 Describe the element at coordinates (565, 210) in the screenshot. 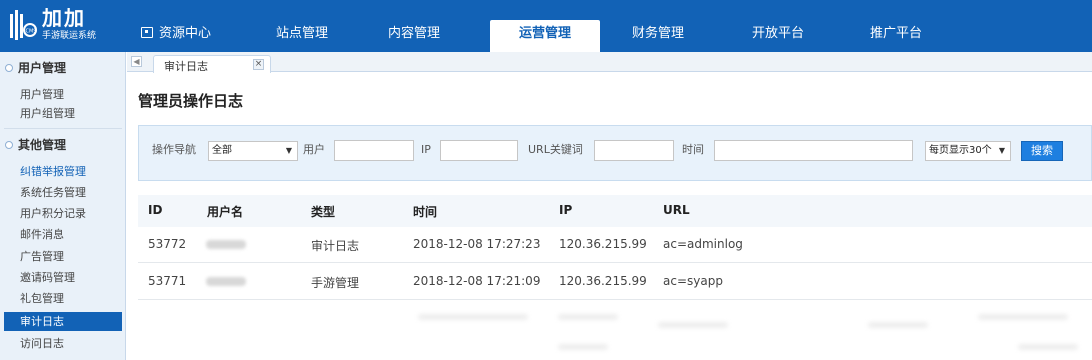

I see `column-header-ip: IP` at that location.